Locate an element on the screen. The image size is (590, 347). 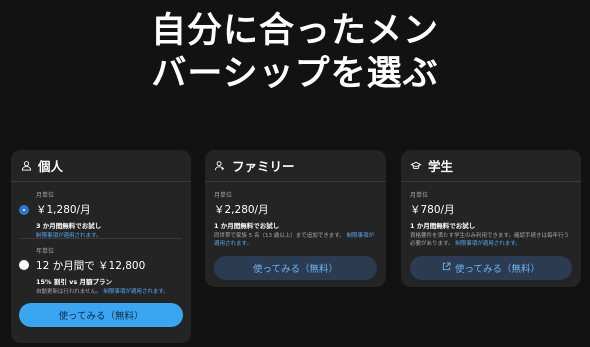
plan-terms-row: 自動更新は行われません。 制限事項が適用されます。 is located at coordinates (109, 292).